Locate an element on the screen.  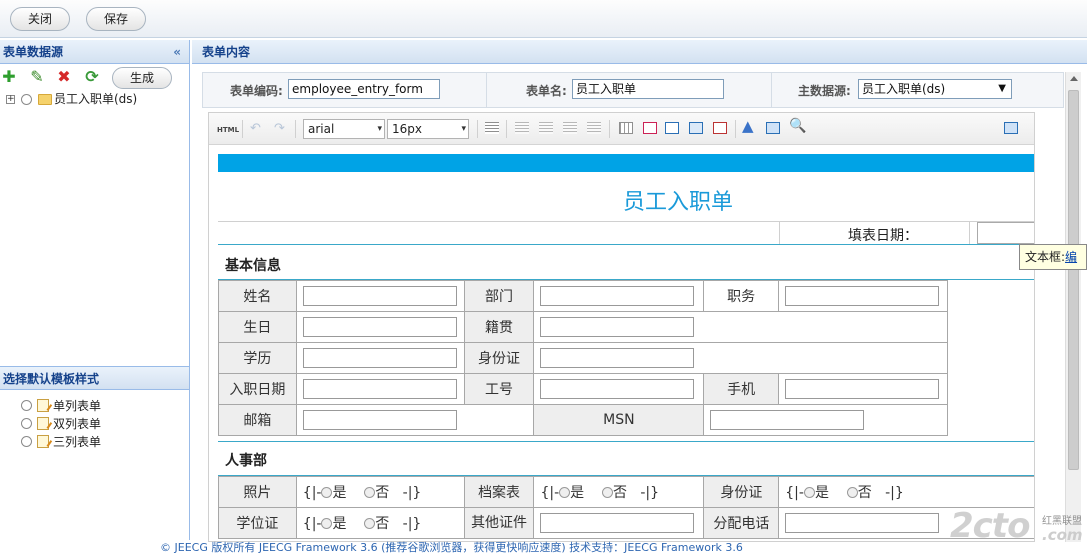
generate-button: 生成 is located at coordinates (142, 78).